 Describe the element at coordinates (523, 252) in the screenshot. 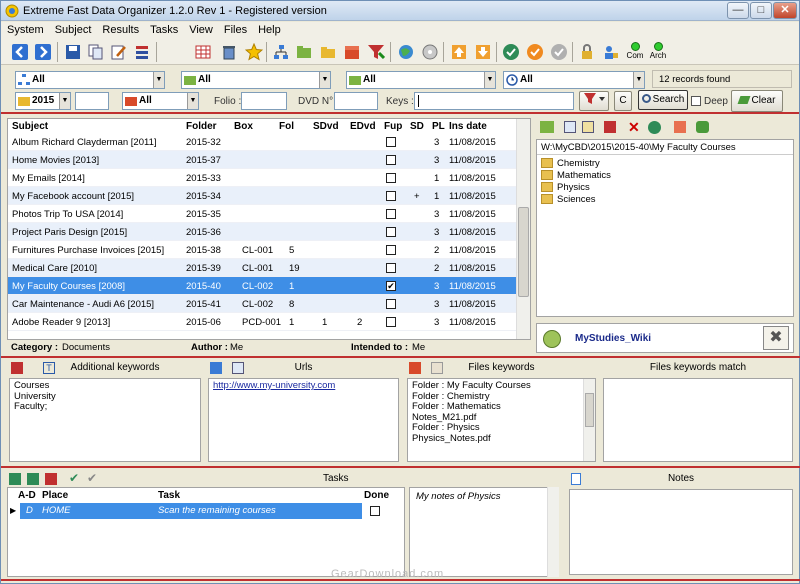

I see `scroll-thumb` at that location.